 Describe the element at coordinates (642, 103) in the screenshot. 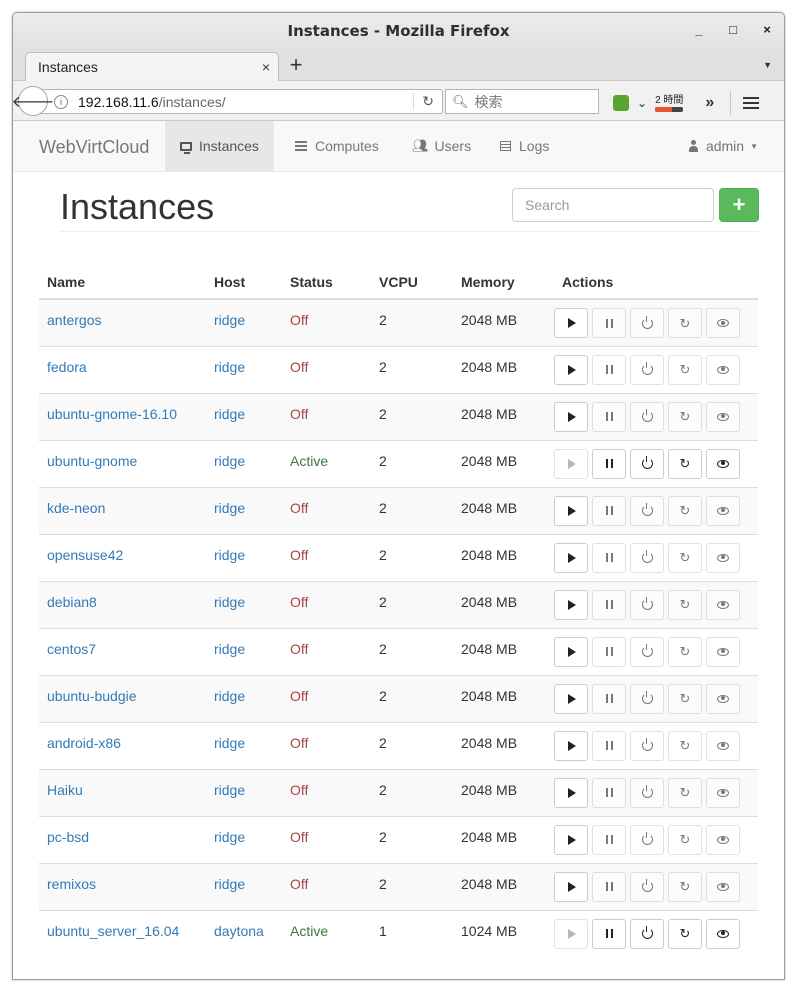

I see `chevron-down-icon: ⌄` at that location.